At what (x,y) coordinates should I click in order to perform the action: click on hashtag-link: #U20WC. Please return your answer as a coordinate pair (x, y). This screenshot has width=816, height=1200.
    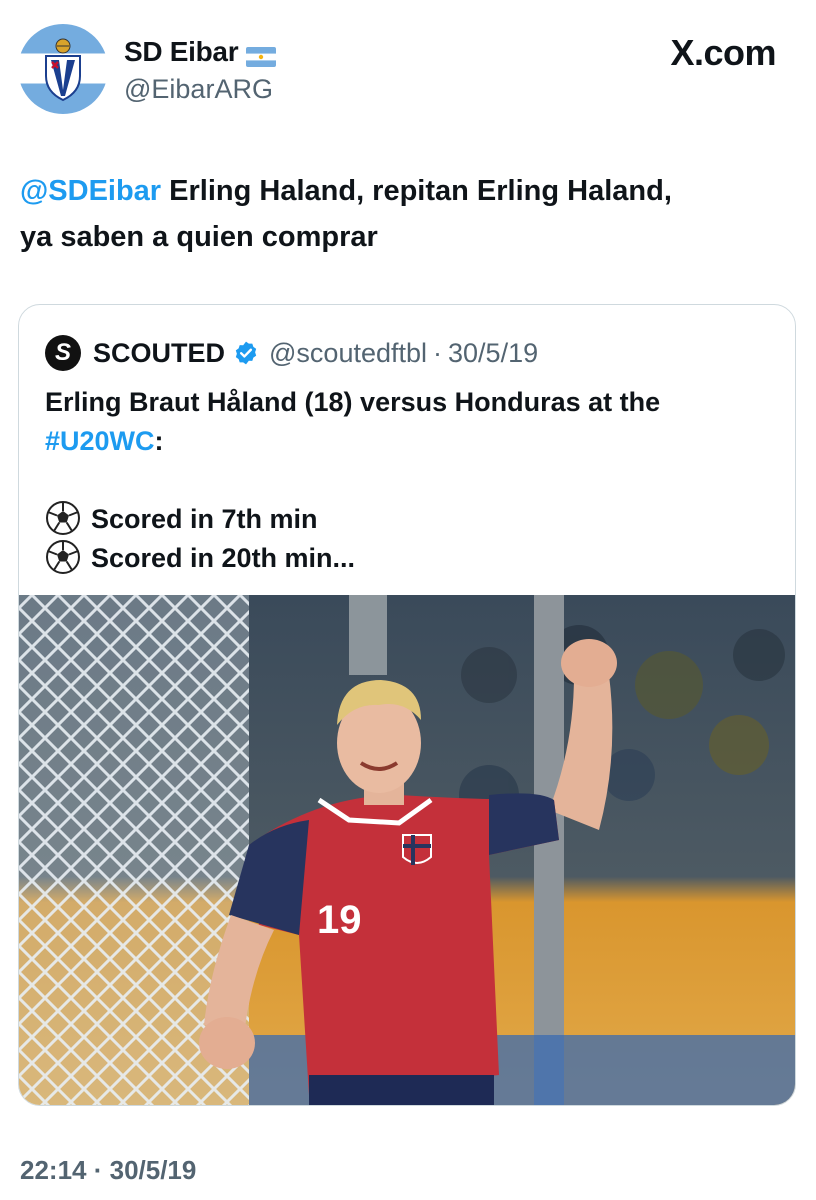
    Looking at the image, I should click on (100, 441).